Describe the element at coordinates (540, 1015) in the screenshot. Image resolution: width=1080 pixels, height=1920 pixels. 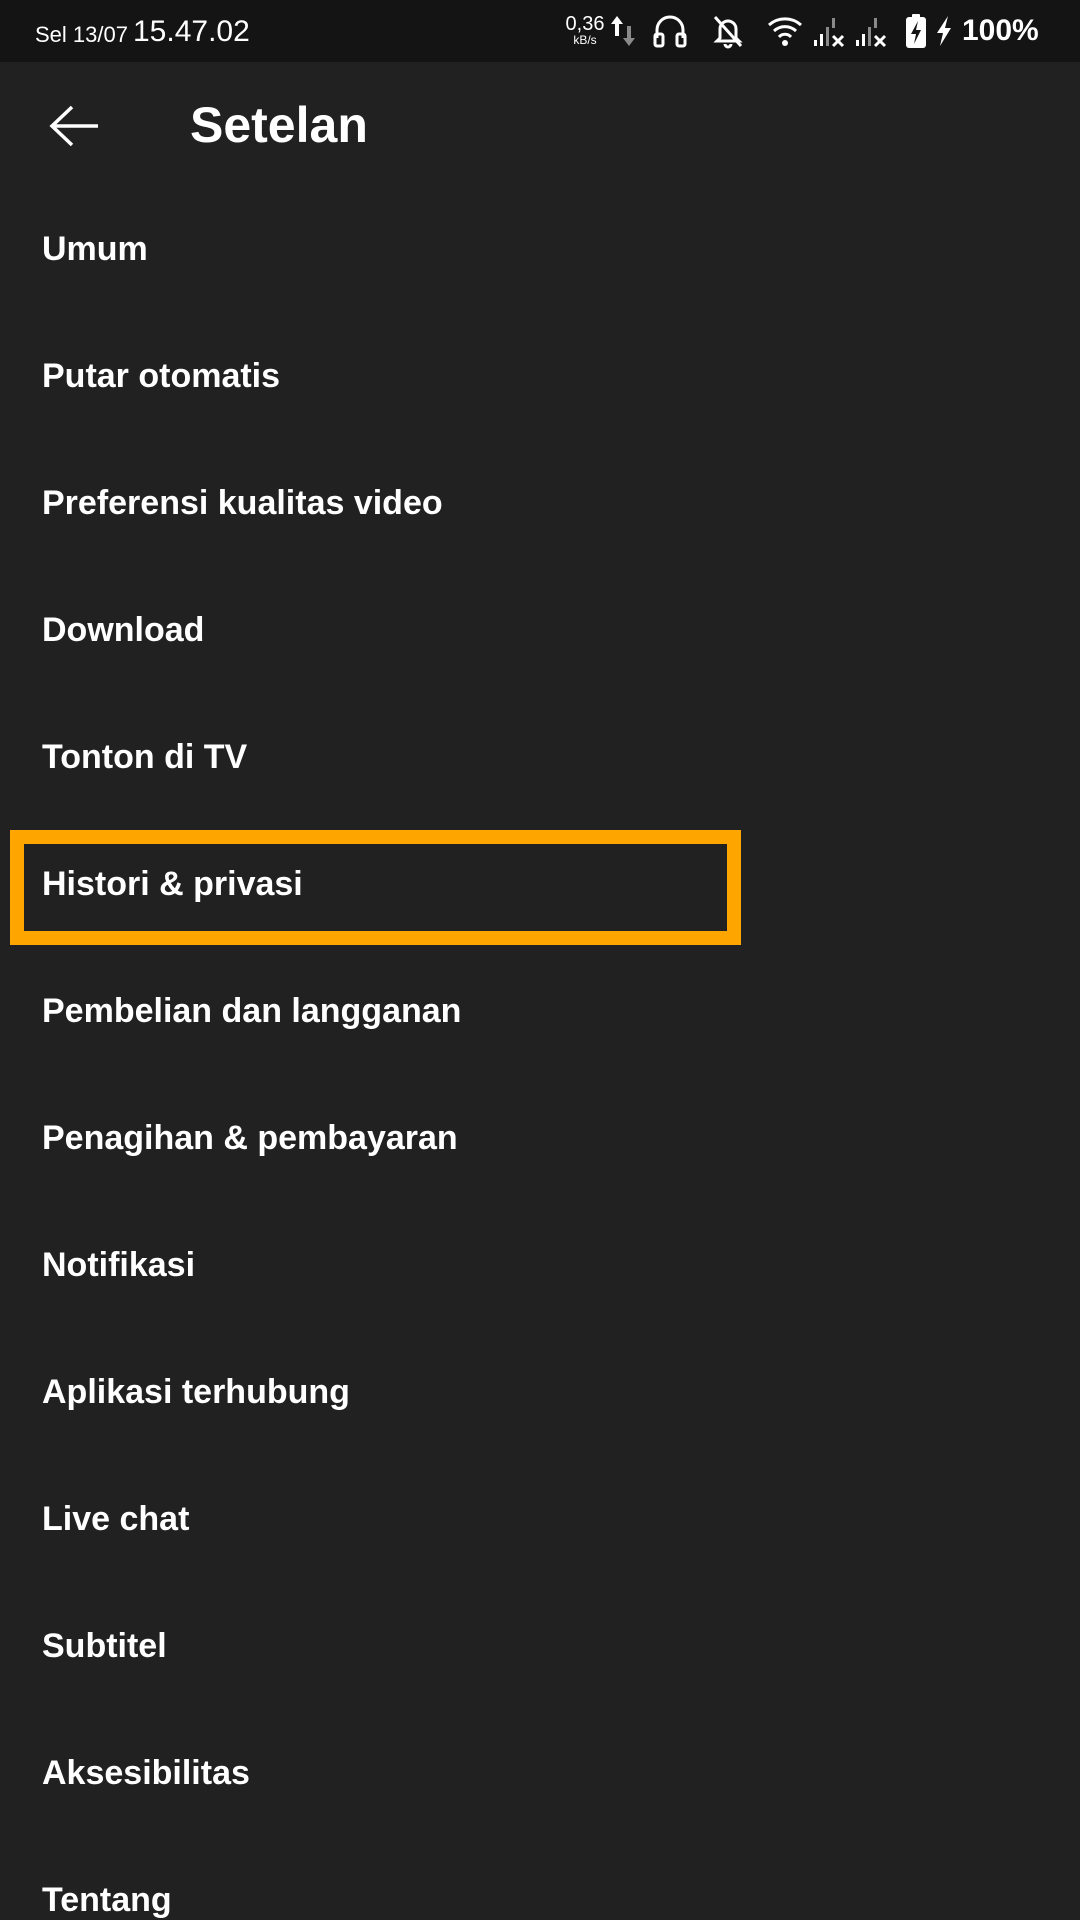
I see `settings-item-pembelian-dan-langganan: Pembelian dan langganan` at that location.